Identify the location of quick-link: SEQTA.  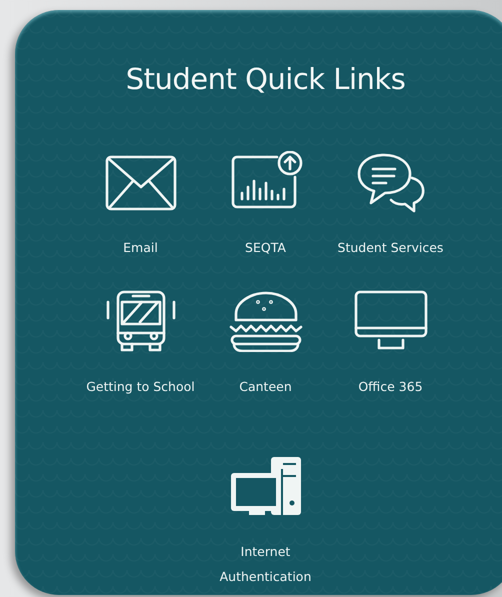
(265, 247).